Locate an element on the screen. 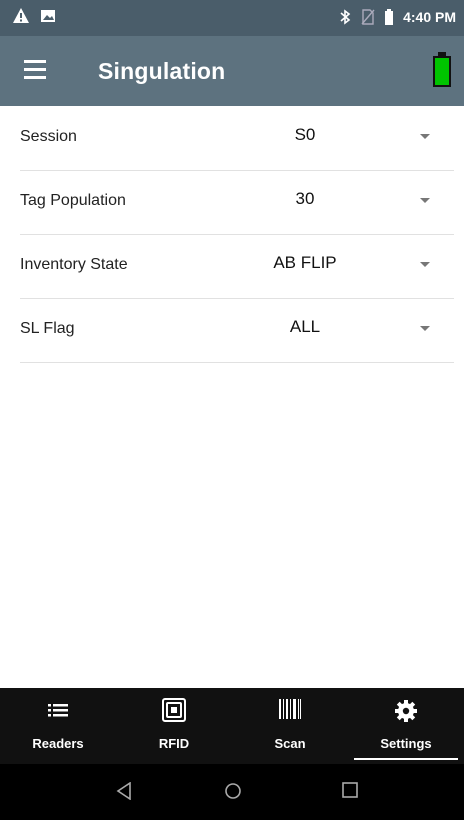 The image size is (464, 820). setting-row-inventory-state: Inventory State AB FLIP is located at coordinates (237, 266).